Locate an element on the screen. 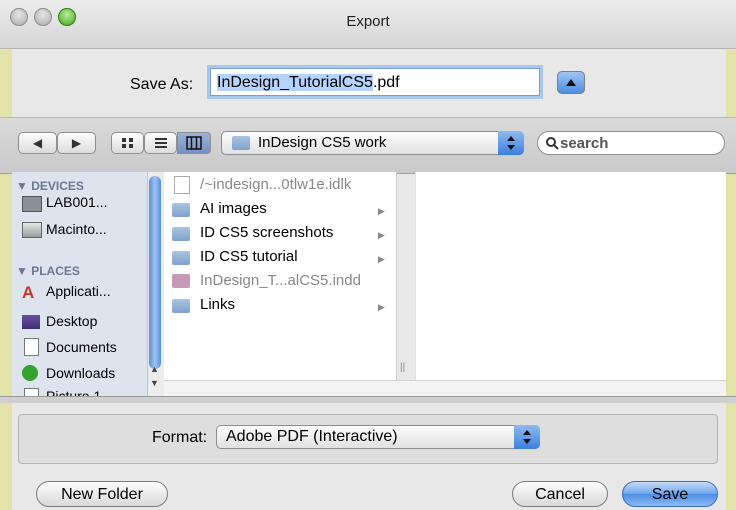  sidebar-item-documents: Documents is located at coordinates (81, 347).